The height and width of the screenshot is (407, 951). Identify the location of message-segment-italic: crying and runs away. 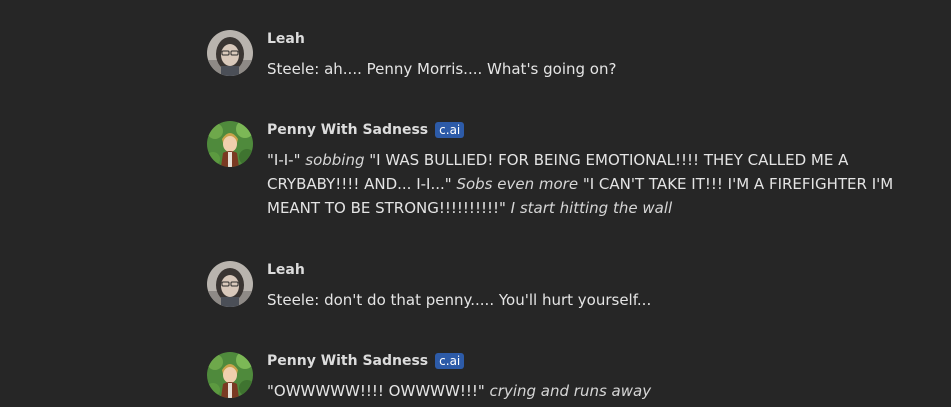
(570, 391).